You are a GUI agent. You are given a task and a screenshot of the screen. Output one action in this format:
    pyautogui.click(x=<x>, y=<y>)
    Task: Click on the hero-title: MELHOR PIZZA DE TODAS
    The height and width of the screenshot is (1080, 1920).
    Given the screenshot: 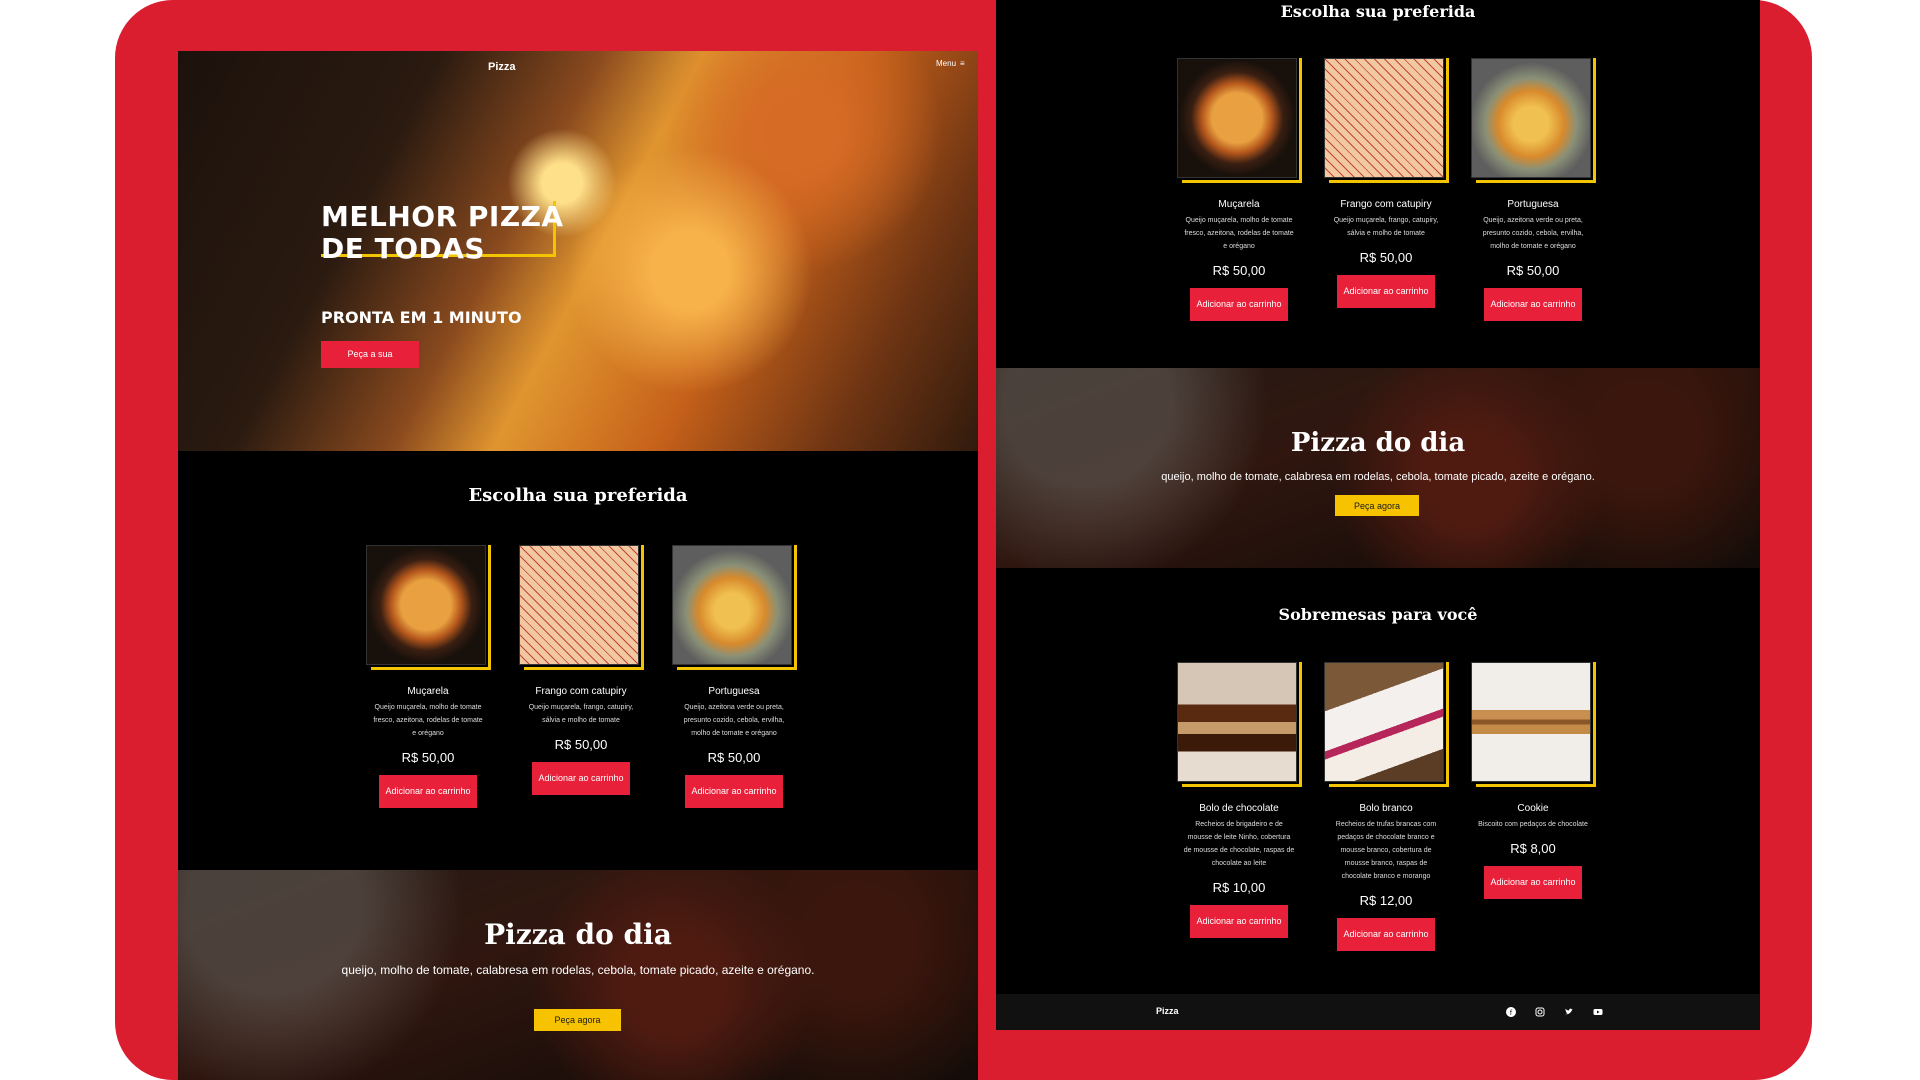 What is the action you would take?
    pyautogui.click(x=442, y=232)
    